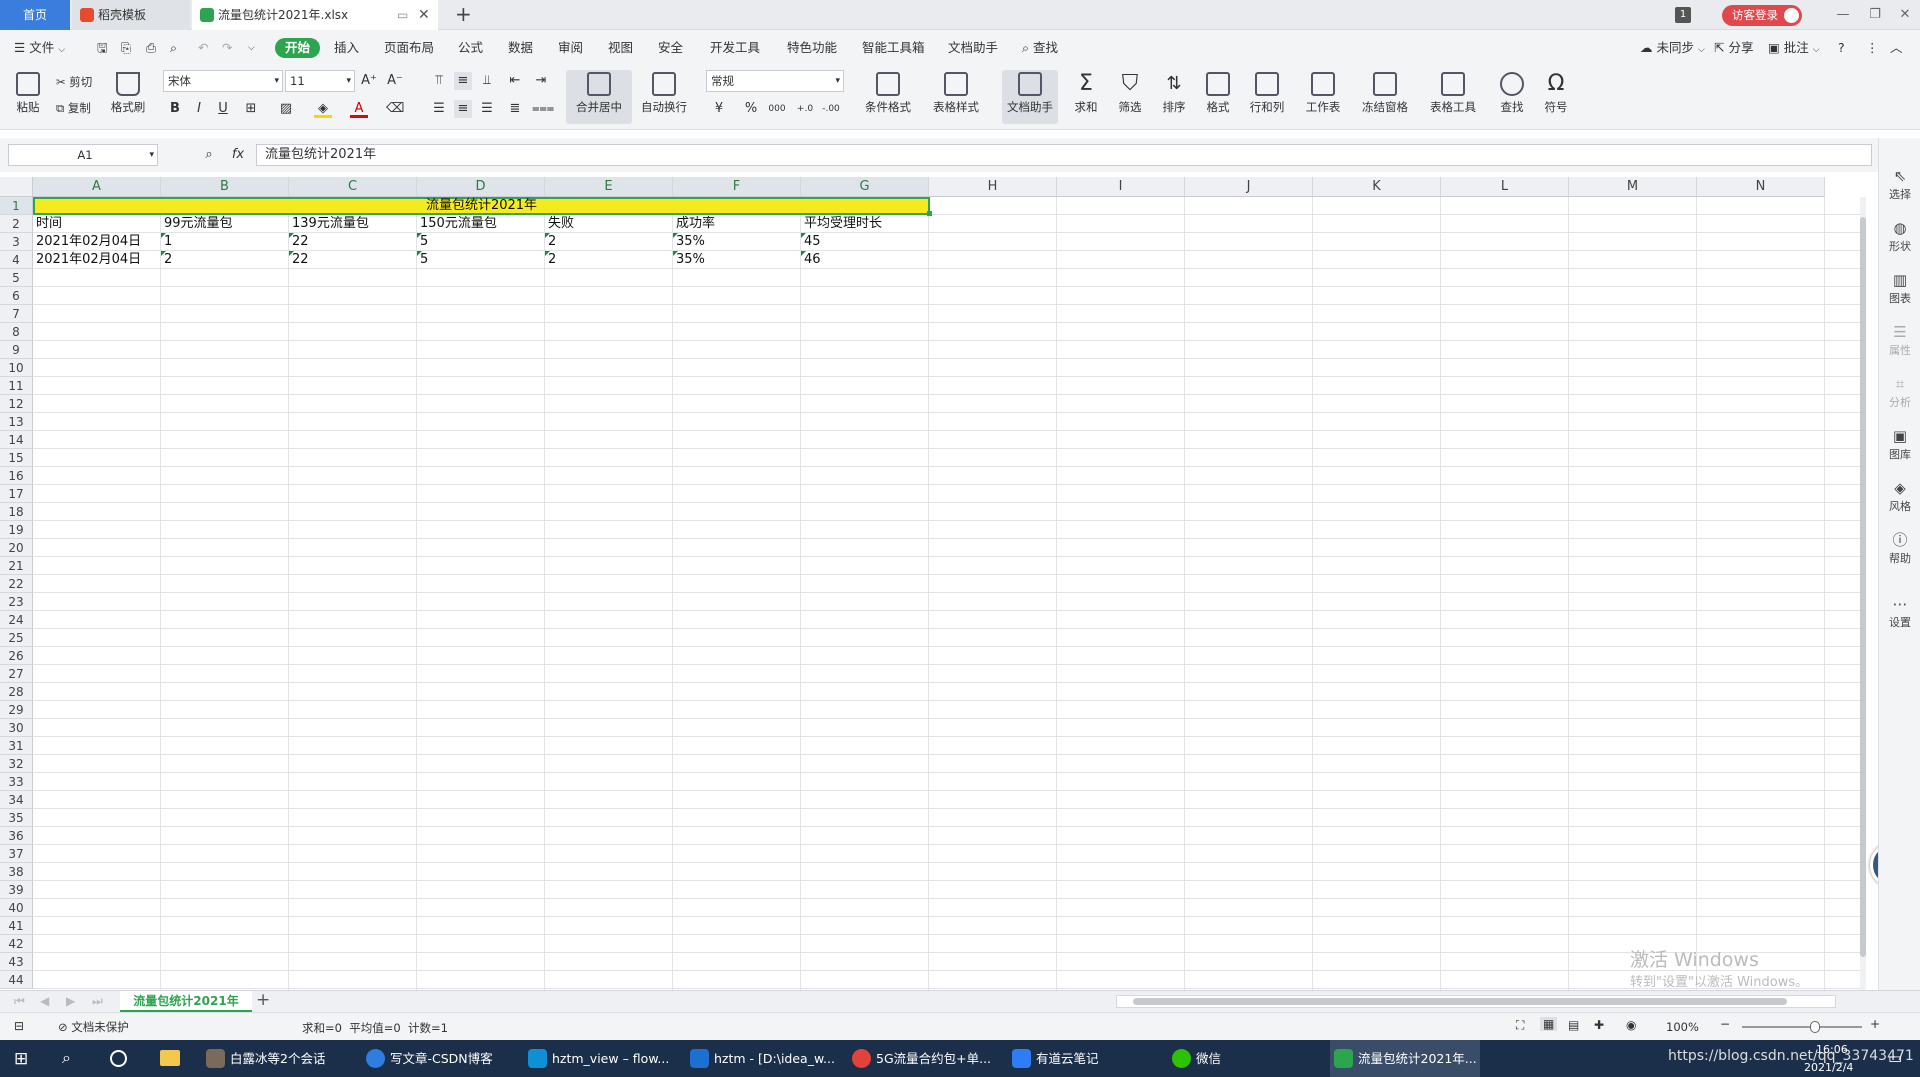  Describe the element at coordinates (16, 404) in the screenshot. I see `row-header-12: 12` at that location.